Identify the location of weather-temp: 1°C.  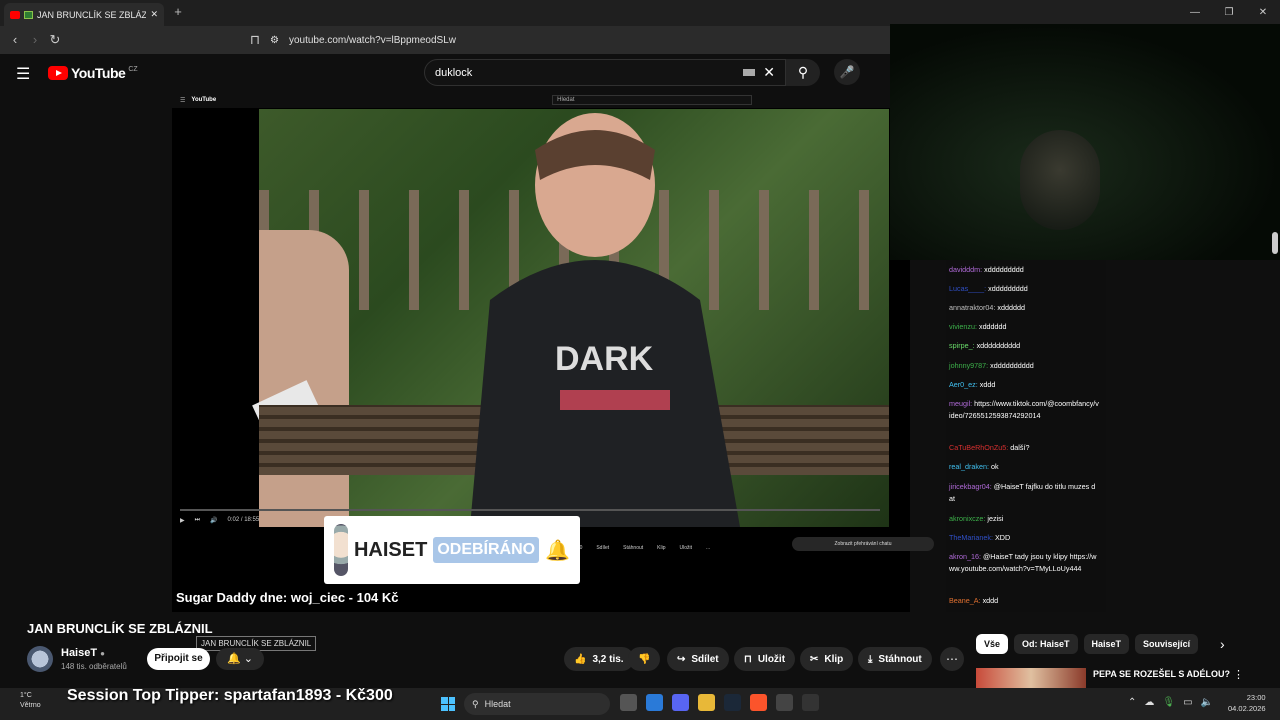
(26, 695).